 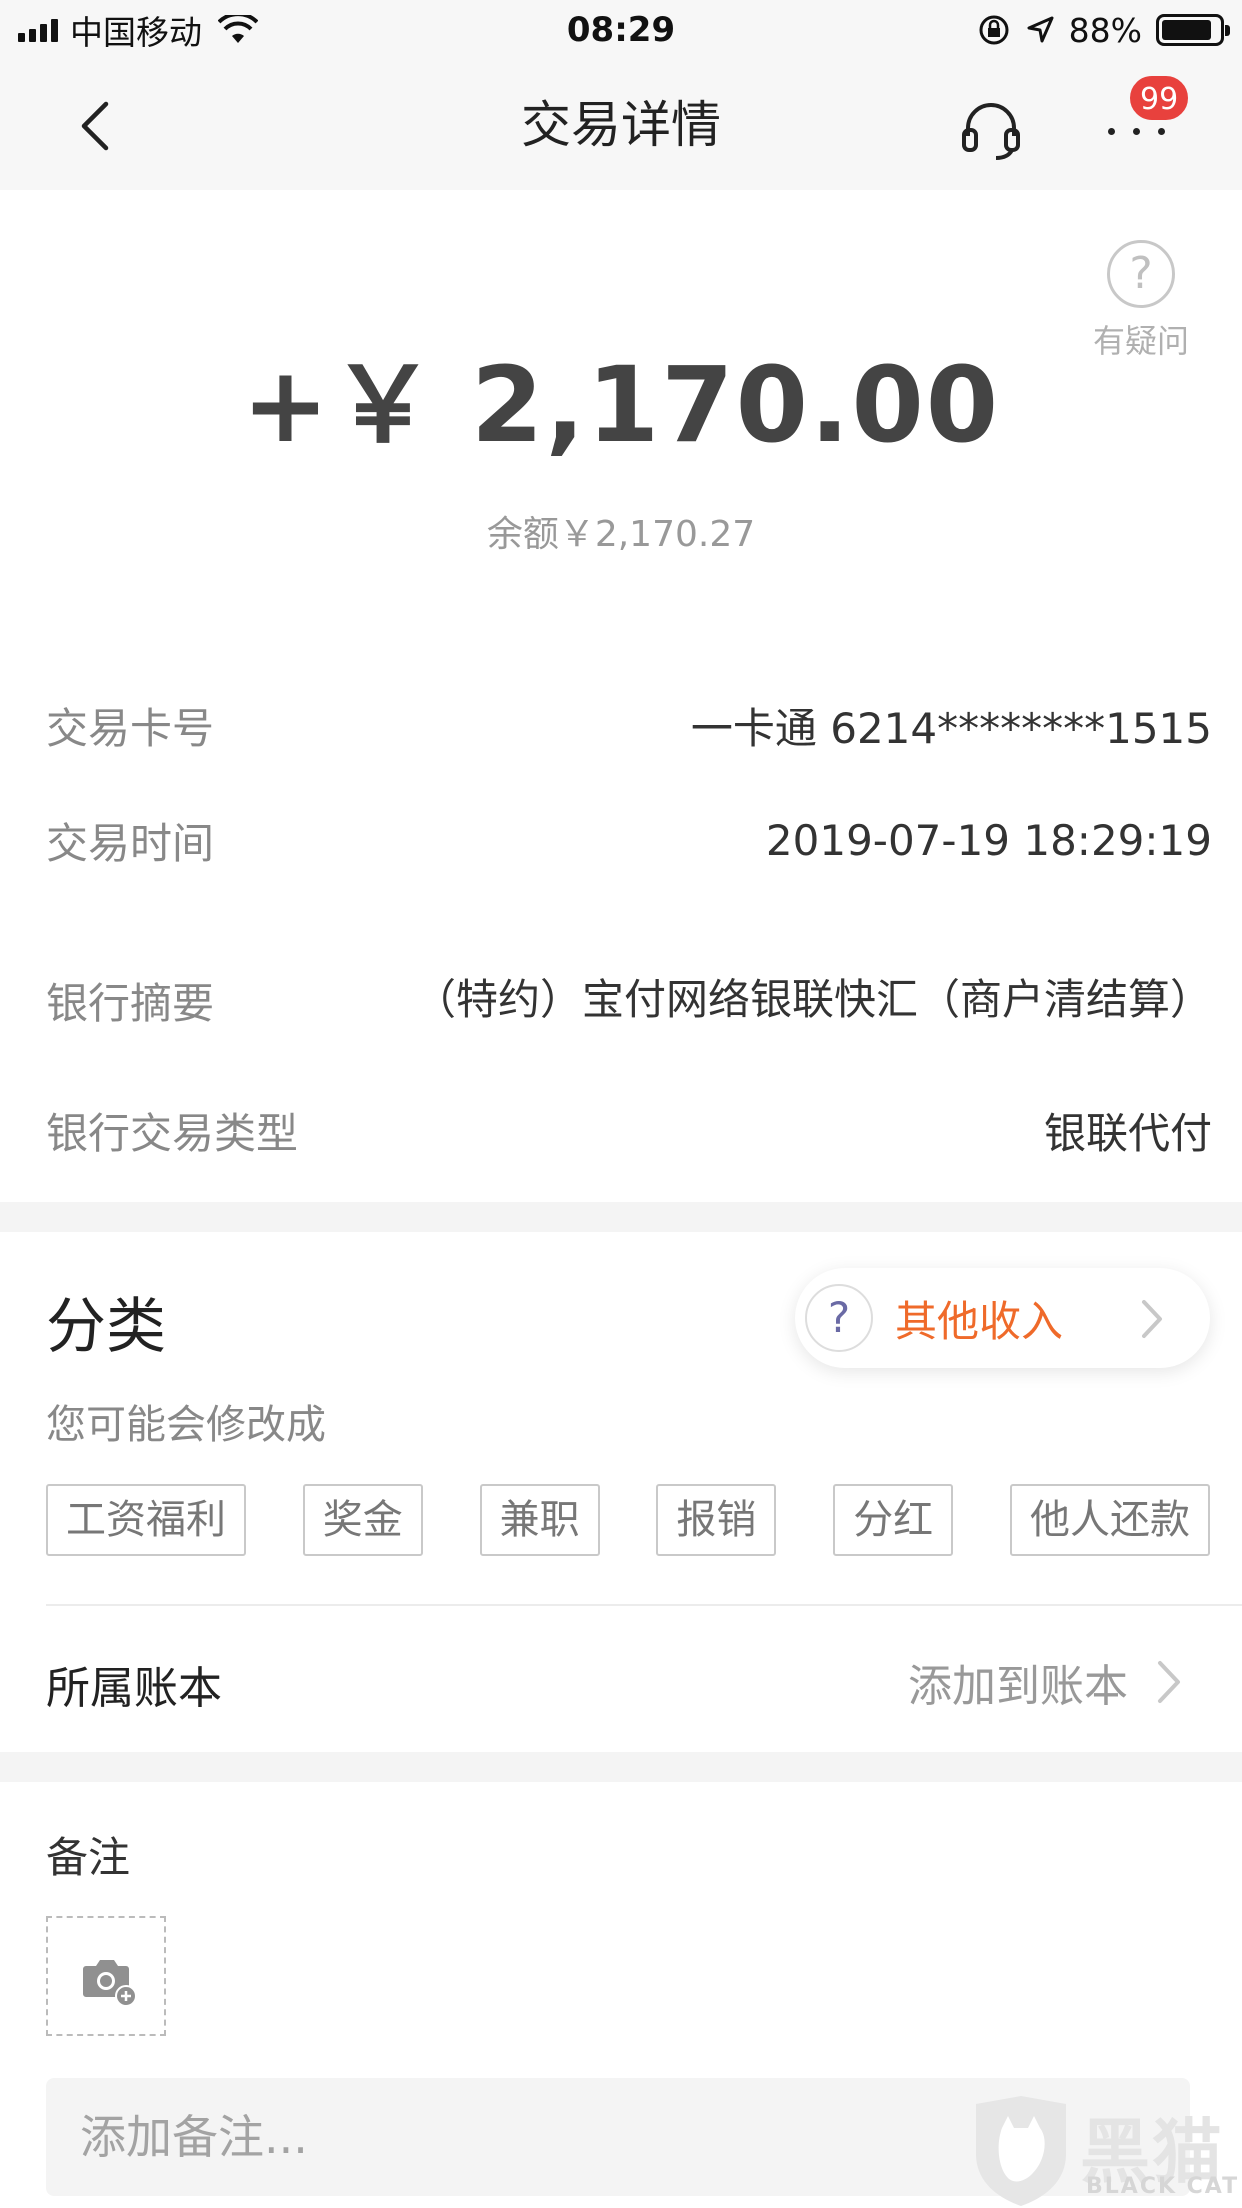 What do you see at coordinates (1163, 2186) in the screenshot?
I see `watermark-en: BLACK CAT` at bounding box center [1163, 2186].